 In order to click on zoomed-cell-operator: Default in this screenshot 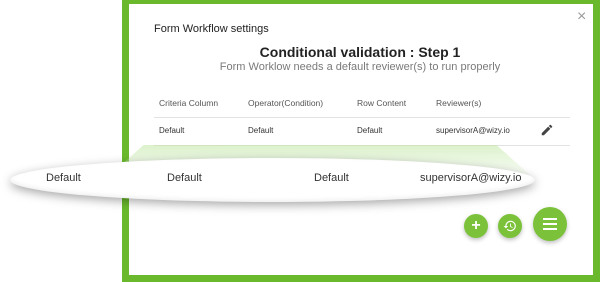, I will do `click(184, 178)`.